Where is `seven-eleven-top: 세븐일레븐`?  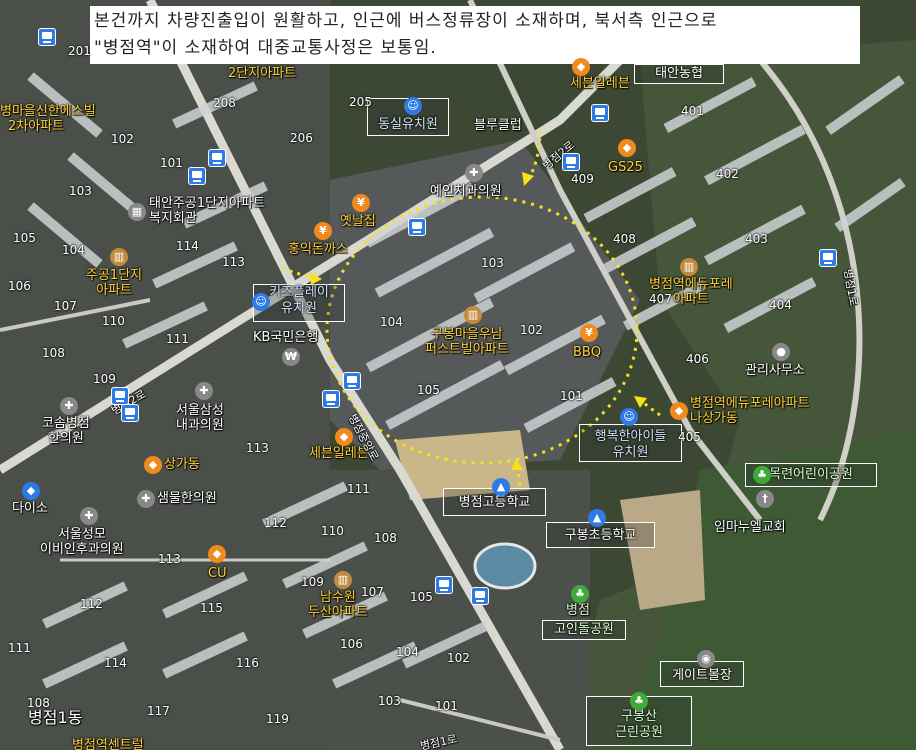
seven-eleven-top: 세븐일레븐 is located at coordinates (600, 83).